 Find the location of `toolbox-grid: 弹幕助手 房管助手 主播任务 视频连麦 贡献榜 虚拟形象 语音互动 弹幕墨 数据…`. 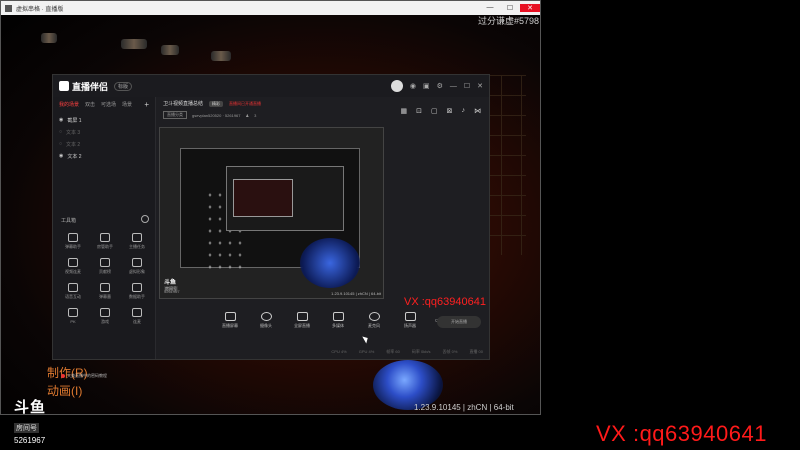

toolbox-grid: 弹幕助手 房管助手 主播任务 视频连麦 贡献榜 虚拟形象 语音互动 弹幕墨 数据… is located at coordinates (105, 279).